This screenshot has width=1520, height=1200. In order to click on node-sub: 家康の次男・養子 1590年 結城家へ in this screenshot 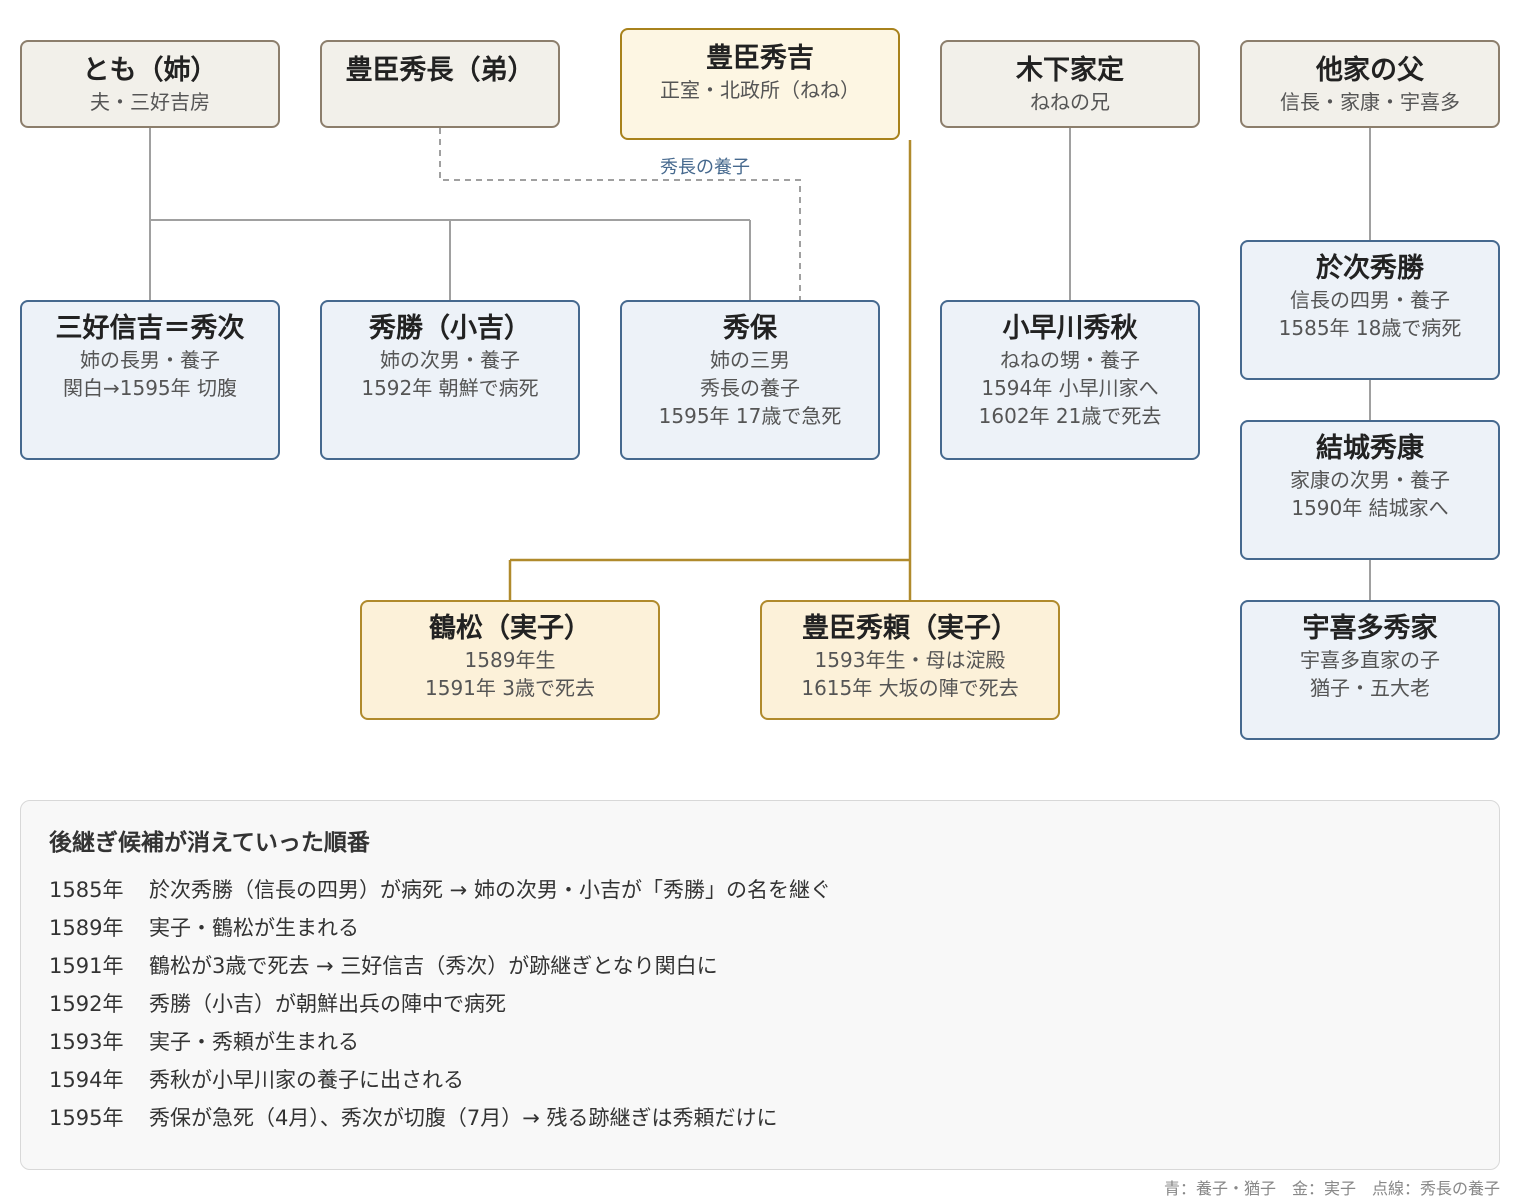, I will do `click(1370, 494)`.